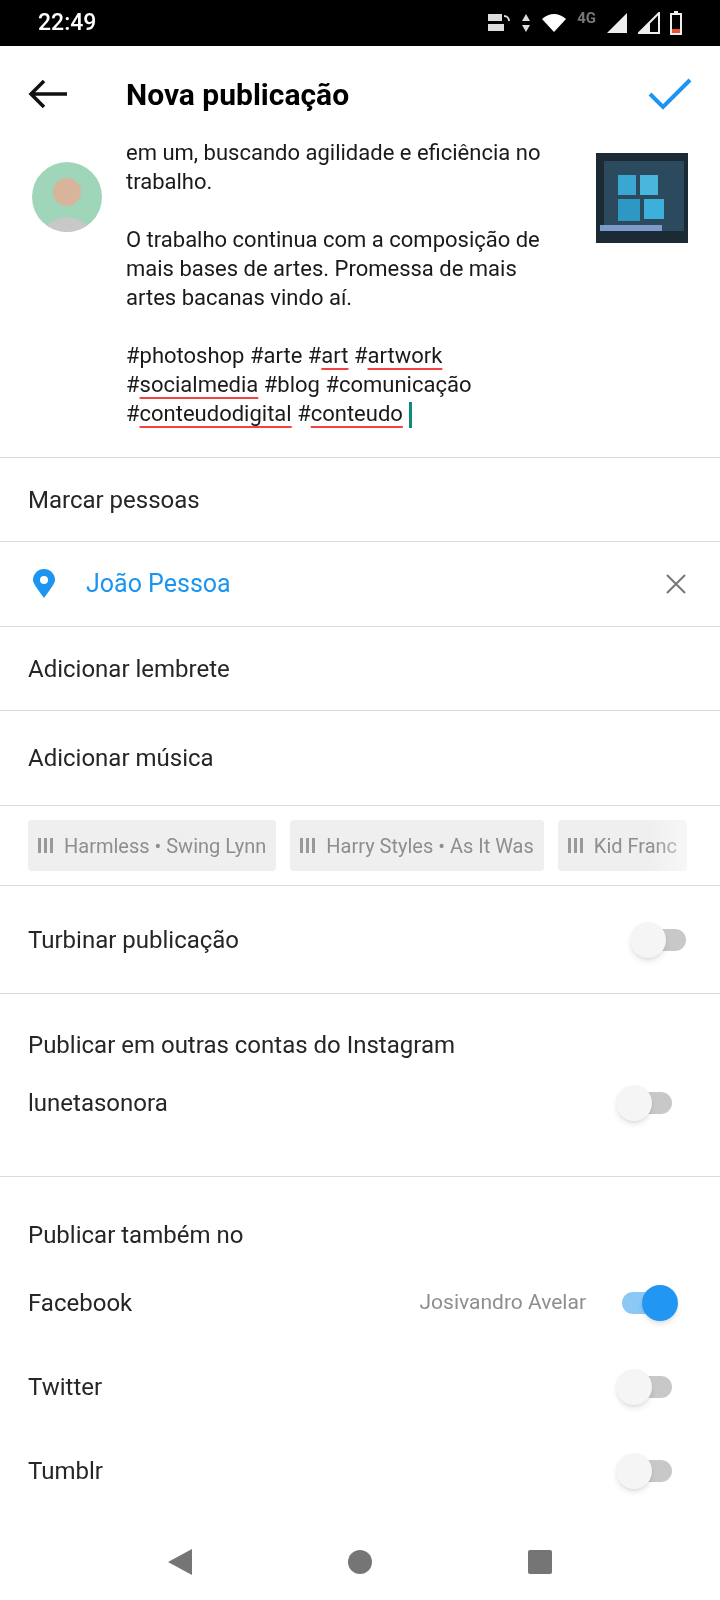 The image size is (720, 1600). I want to click on wifi-icon, so click(554, 23).